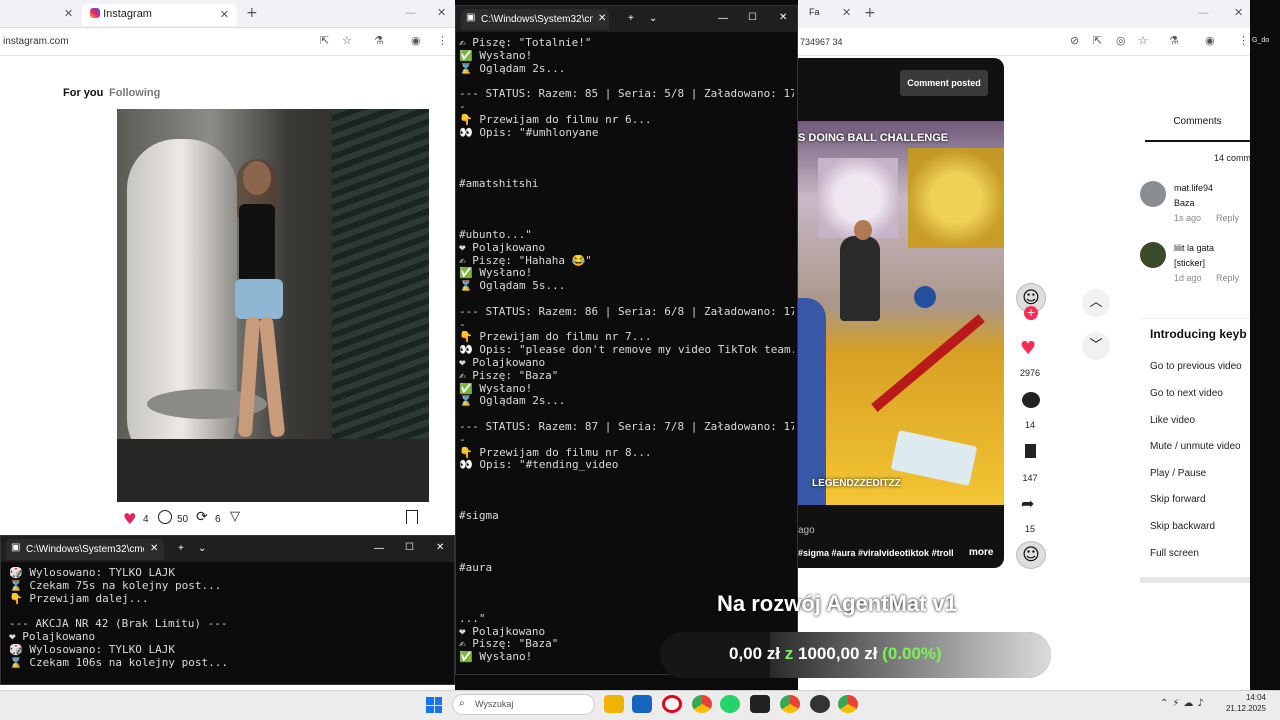 This screenshot has height=720, width=1280. I want to click on save-count: 147, so click(1030, 478).